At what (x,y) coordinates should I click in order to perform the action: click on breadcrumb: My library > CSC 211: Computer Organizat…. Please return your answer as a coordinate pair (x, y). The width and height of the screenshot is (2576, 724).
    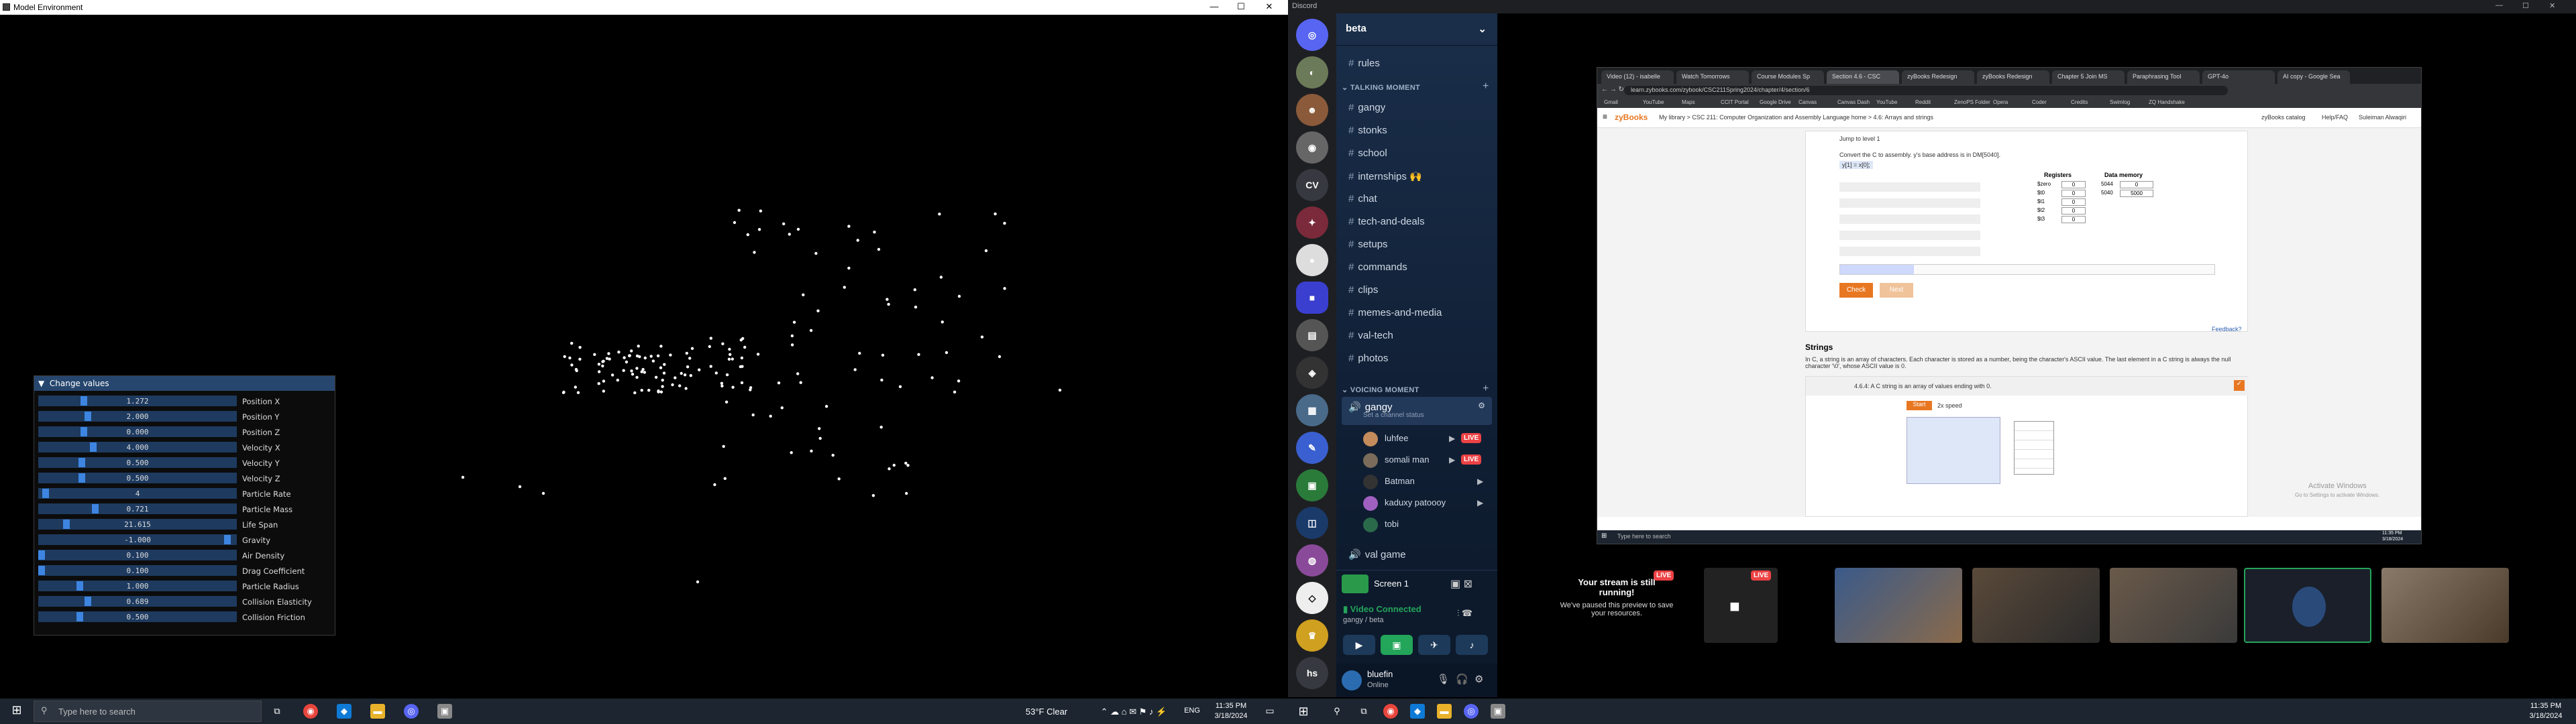
    Looking at the image, I should click on (1796, 118).